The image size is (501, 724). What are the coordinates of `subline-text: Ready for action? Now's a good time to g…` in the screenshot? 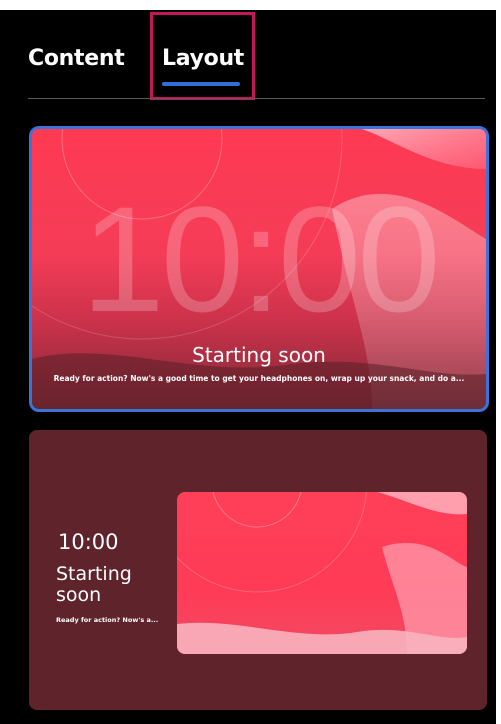 It's located at (259, 378).